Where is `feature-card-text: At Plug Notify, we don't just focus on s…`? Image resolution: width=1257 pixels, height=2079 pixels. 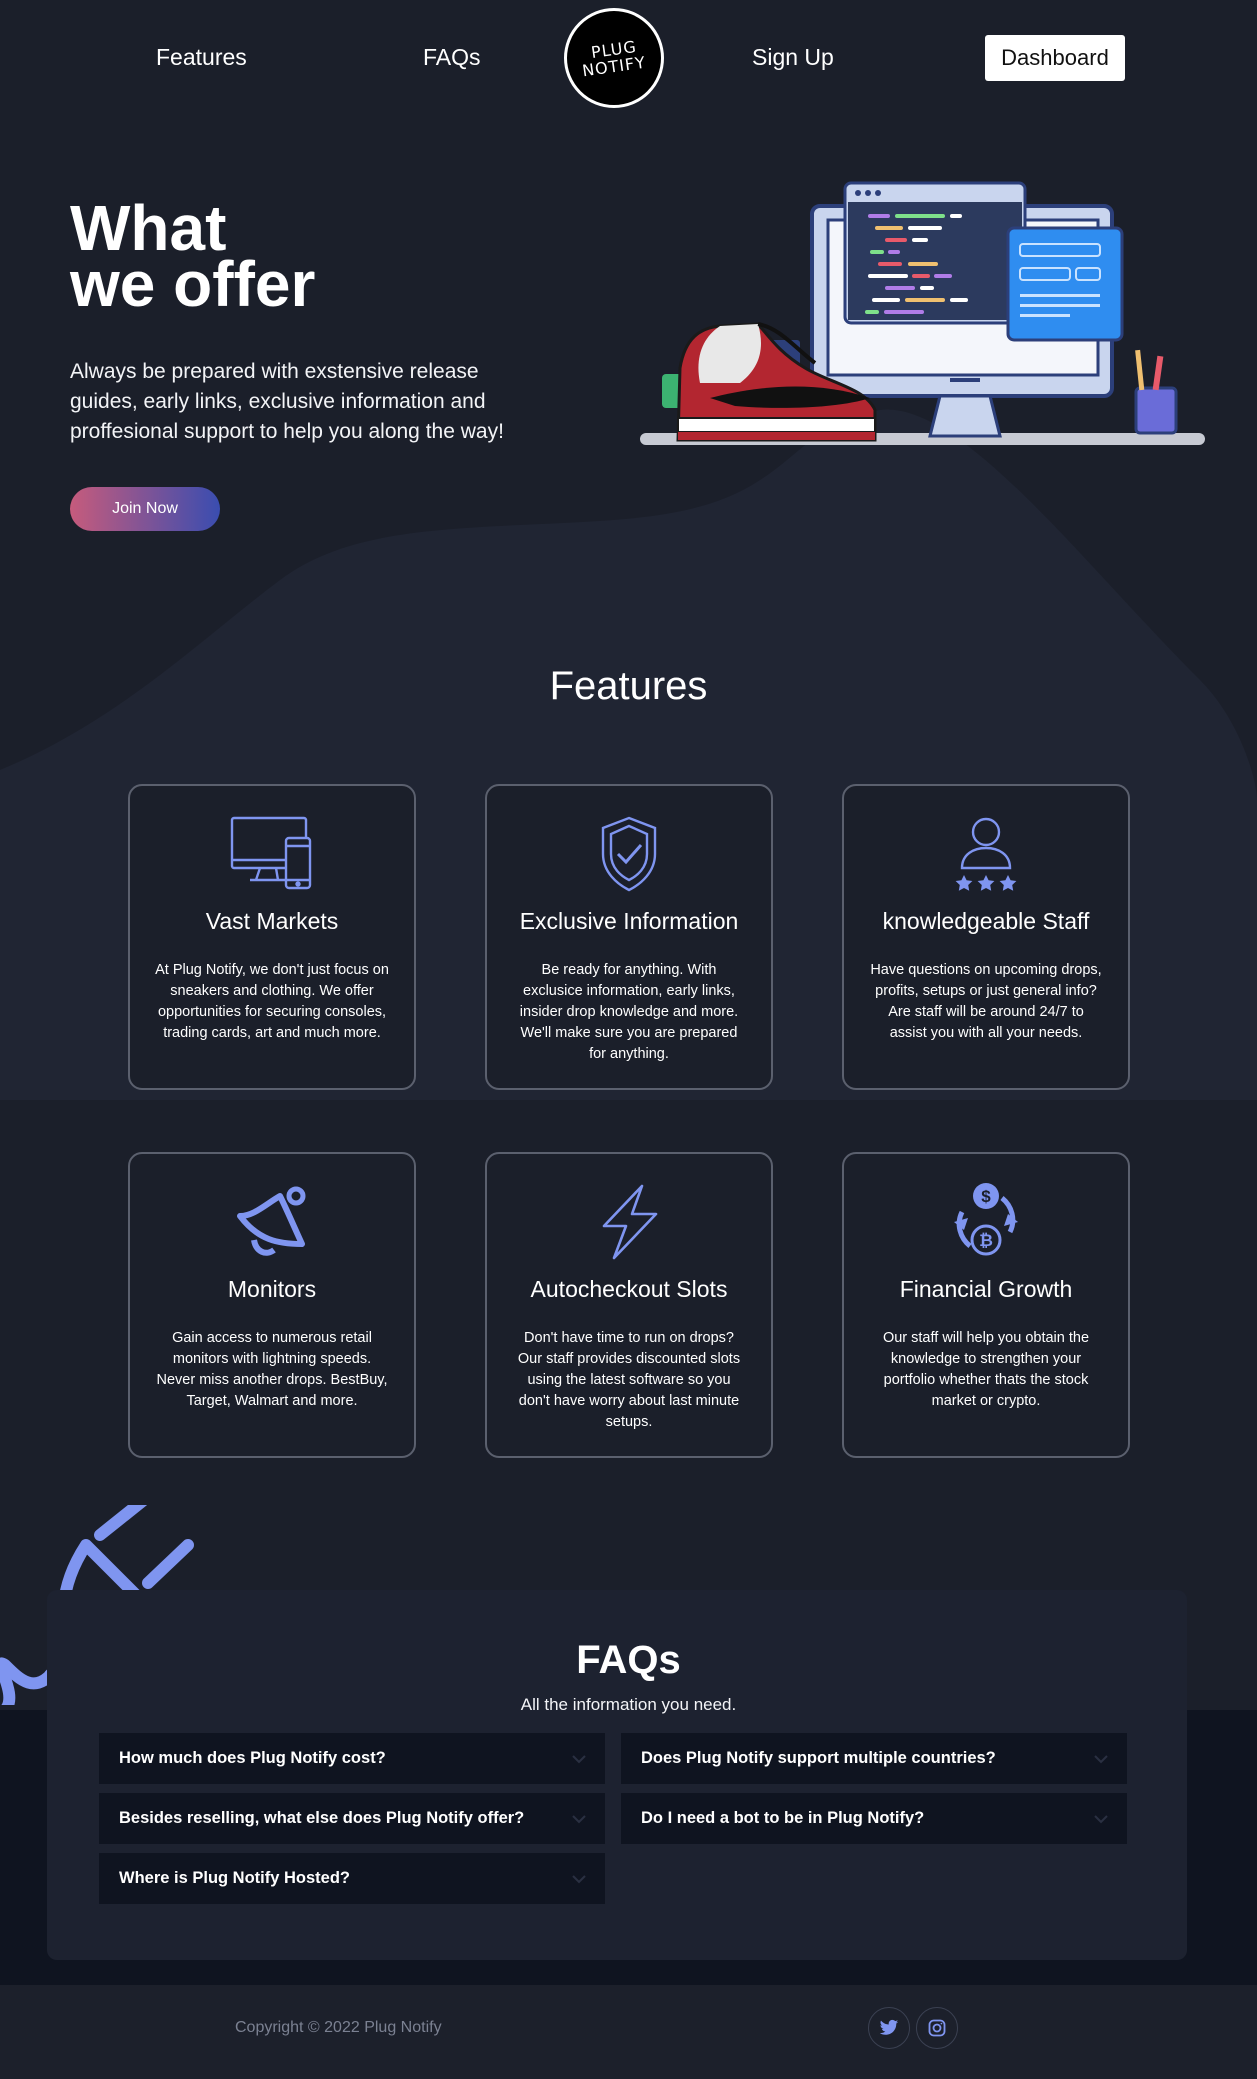 feature-card-text: At Plug Notify, we don't just focus on s… is located at coordinates (272, 1001).